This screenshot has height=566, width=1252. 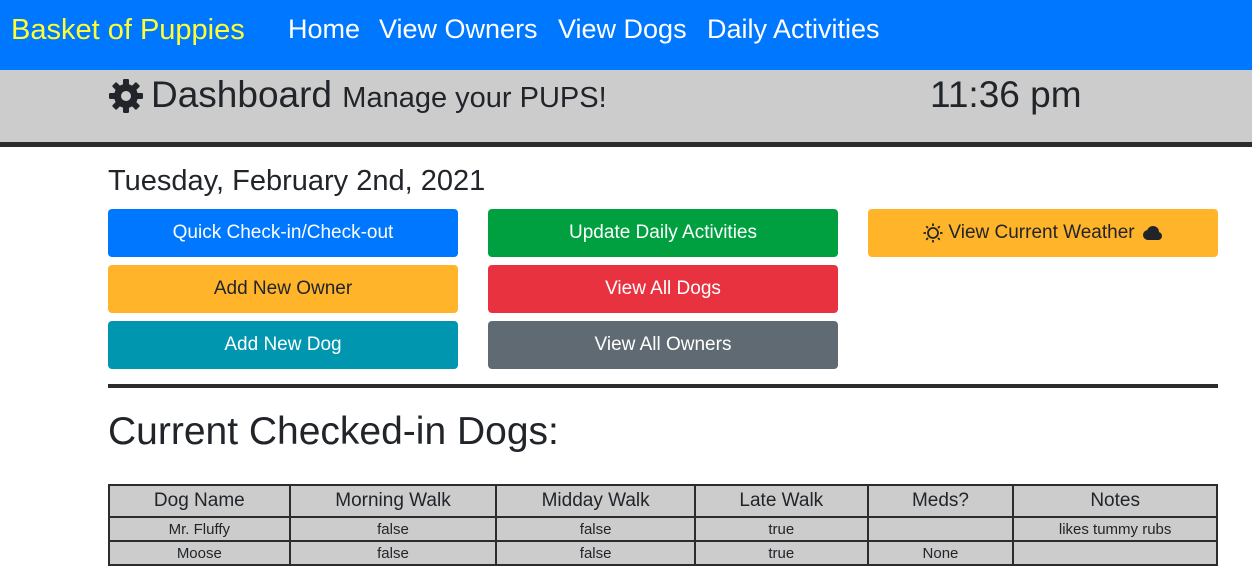 I want to click on section-divider, so click(x=663, y=386).